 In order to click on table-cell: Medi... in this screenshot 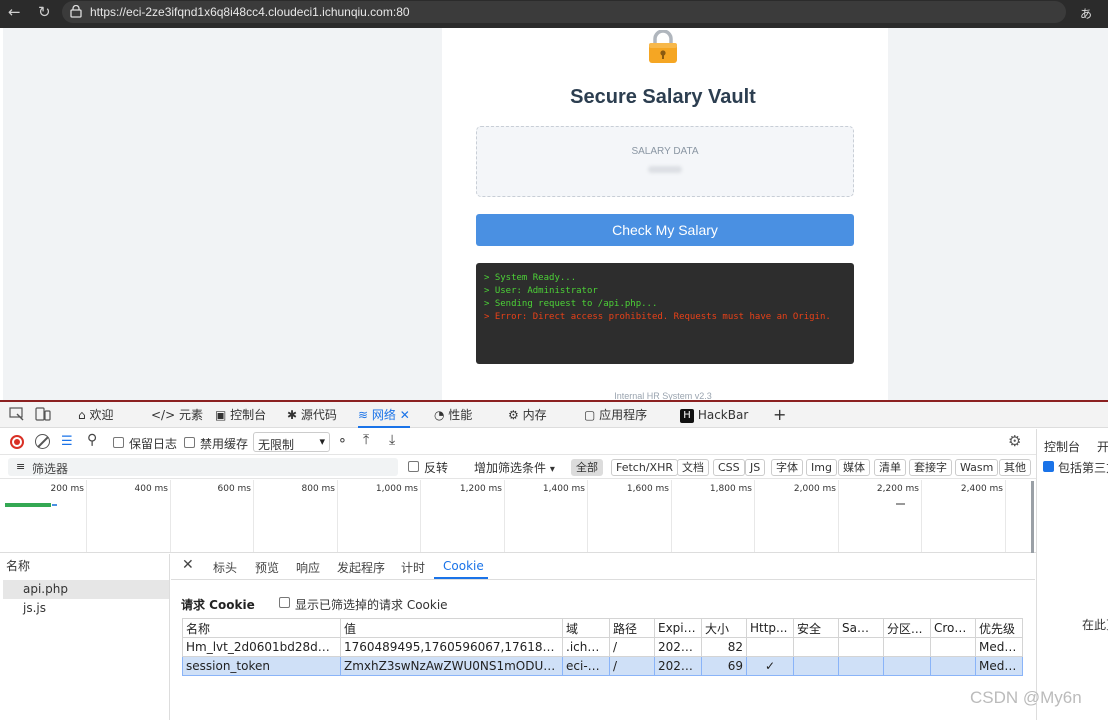, I will do `click(999, 666)`.